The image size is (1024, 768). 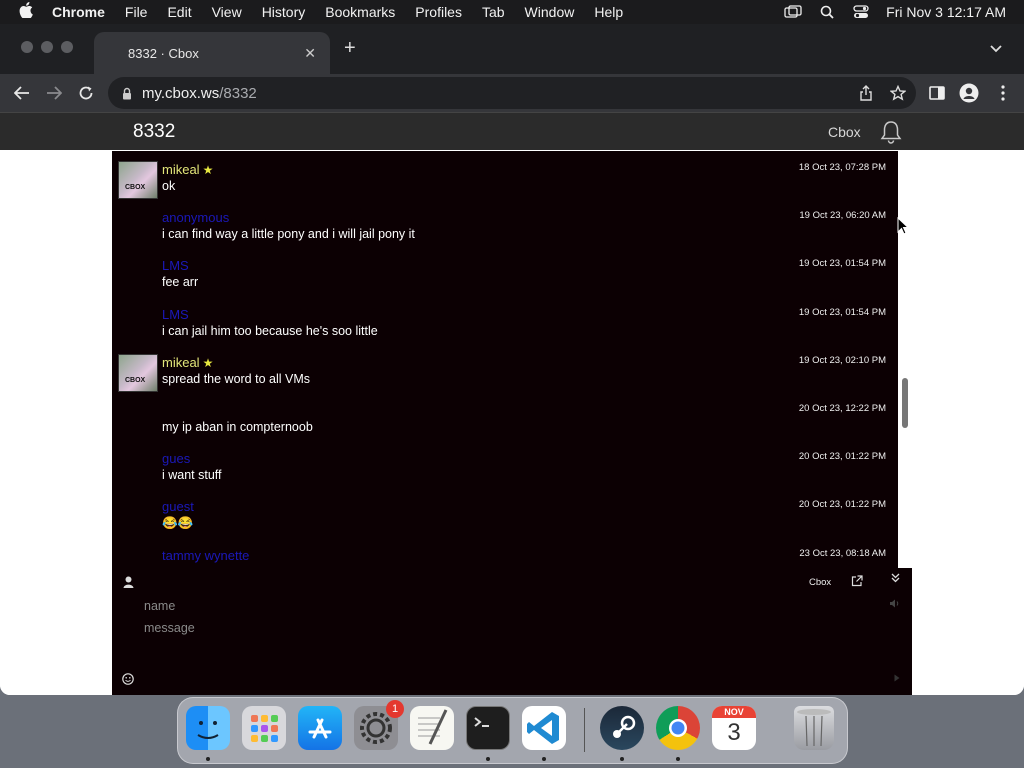 What do you see at coordinates (894, 605) in the screenshot?
I see `sound-icon` at bounding box center [894, 605].